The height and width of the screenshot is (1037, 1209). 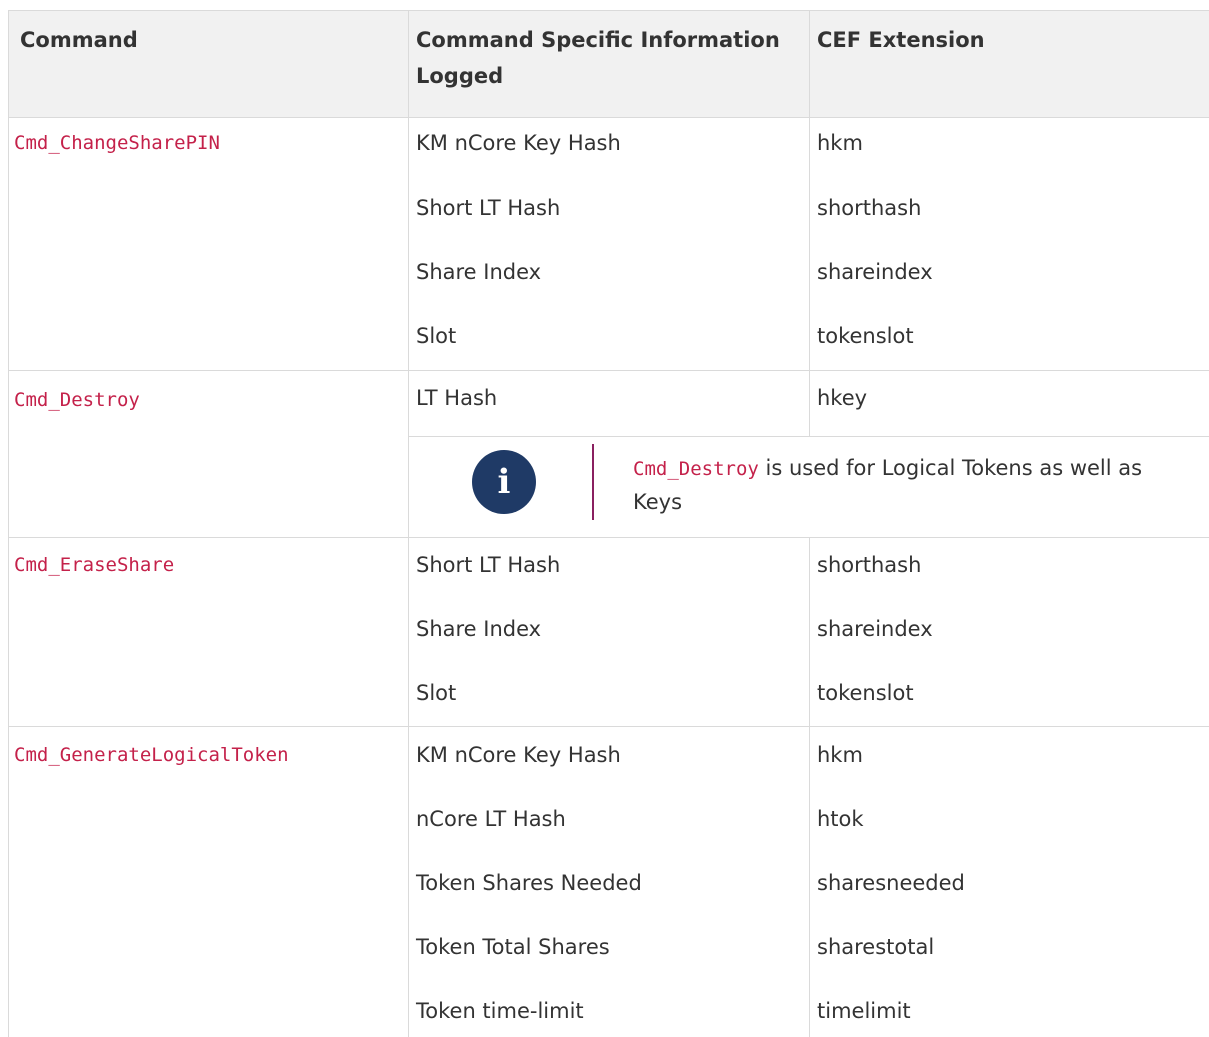 What do you see at coordinates (842, 398) in the screenshot?
I see `cef-cell: hkey` at bounding box center [842, 398].